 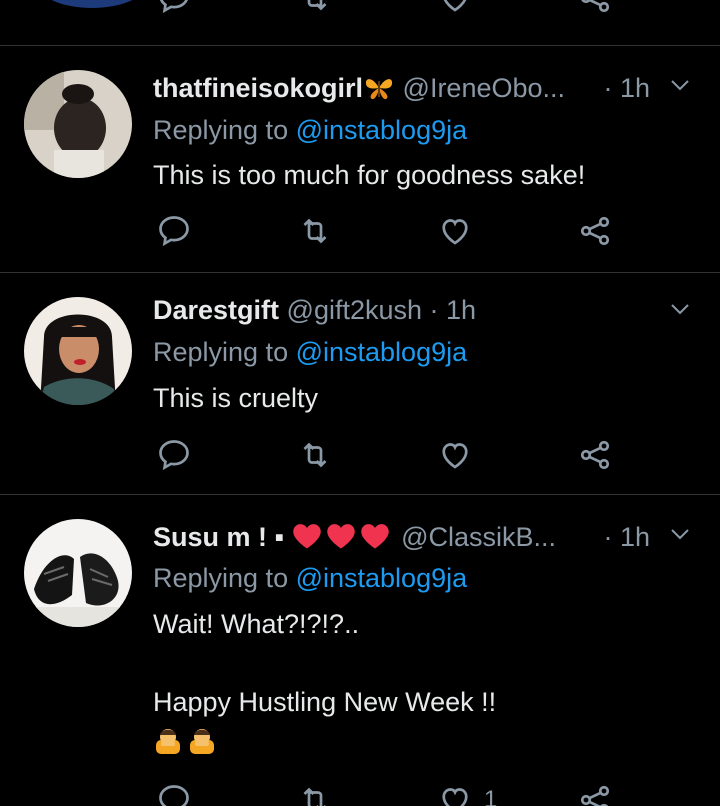 What do you see at coordinates (185, 742) in the screenshot?
I see `emoji-row` at bounding box center [185, 742].